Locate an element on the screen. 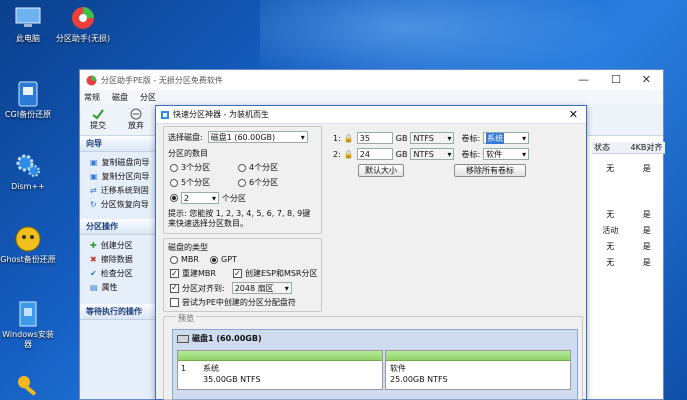 This screenshot has height=400, width=687. partition-info: 35.00GB NTFS is located at coordinates (232, 379).